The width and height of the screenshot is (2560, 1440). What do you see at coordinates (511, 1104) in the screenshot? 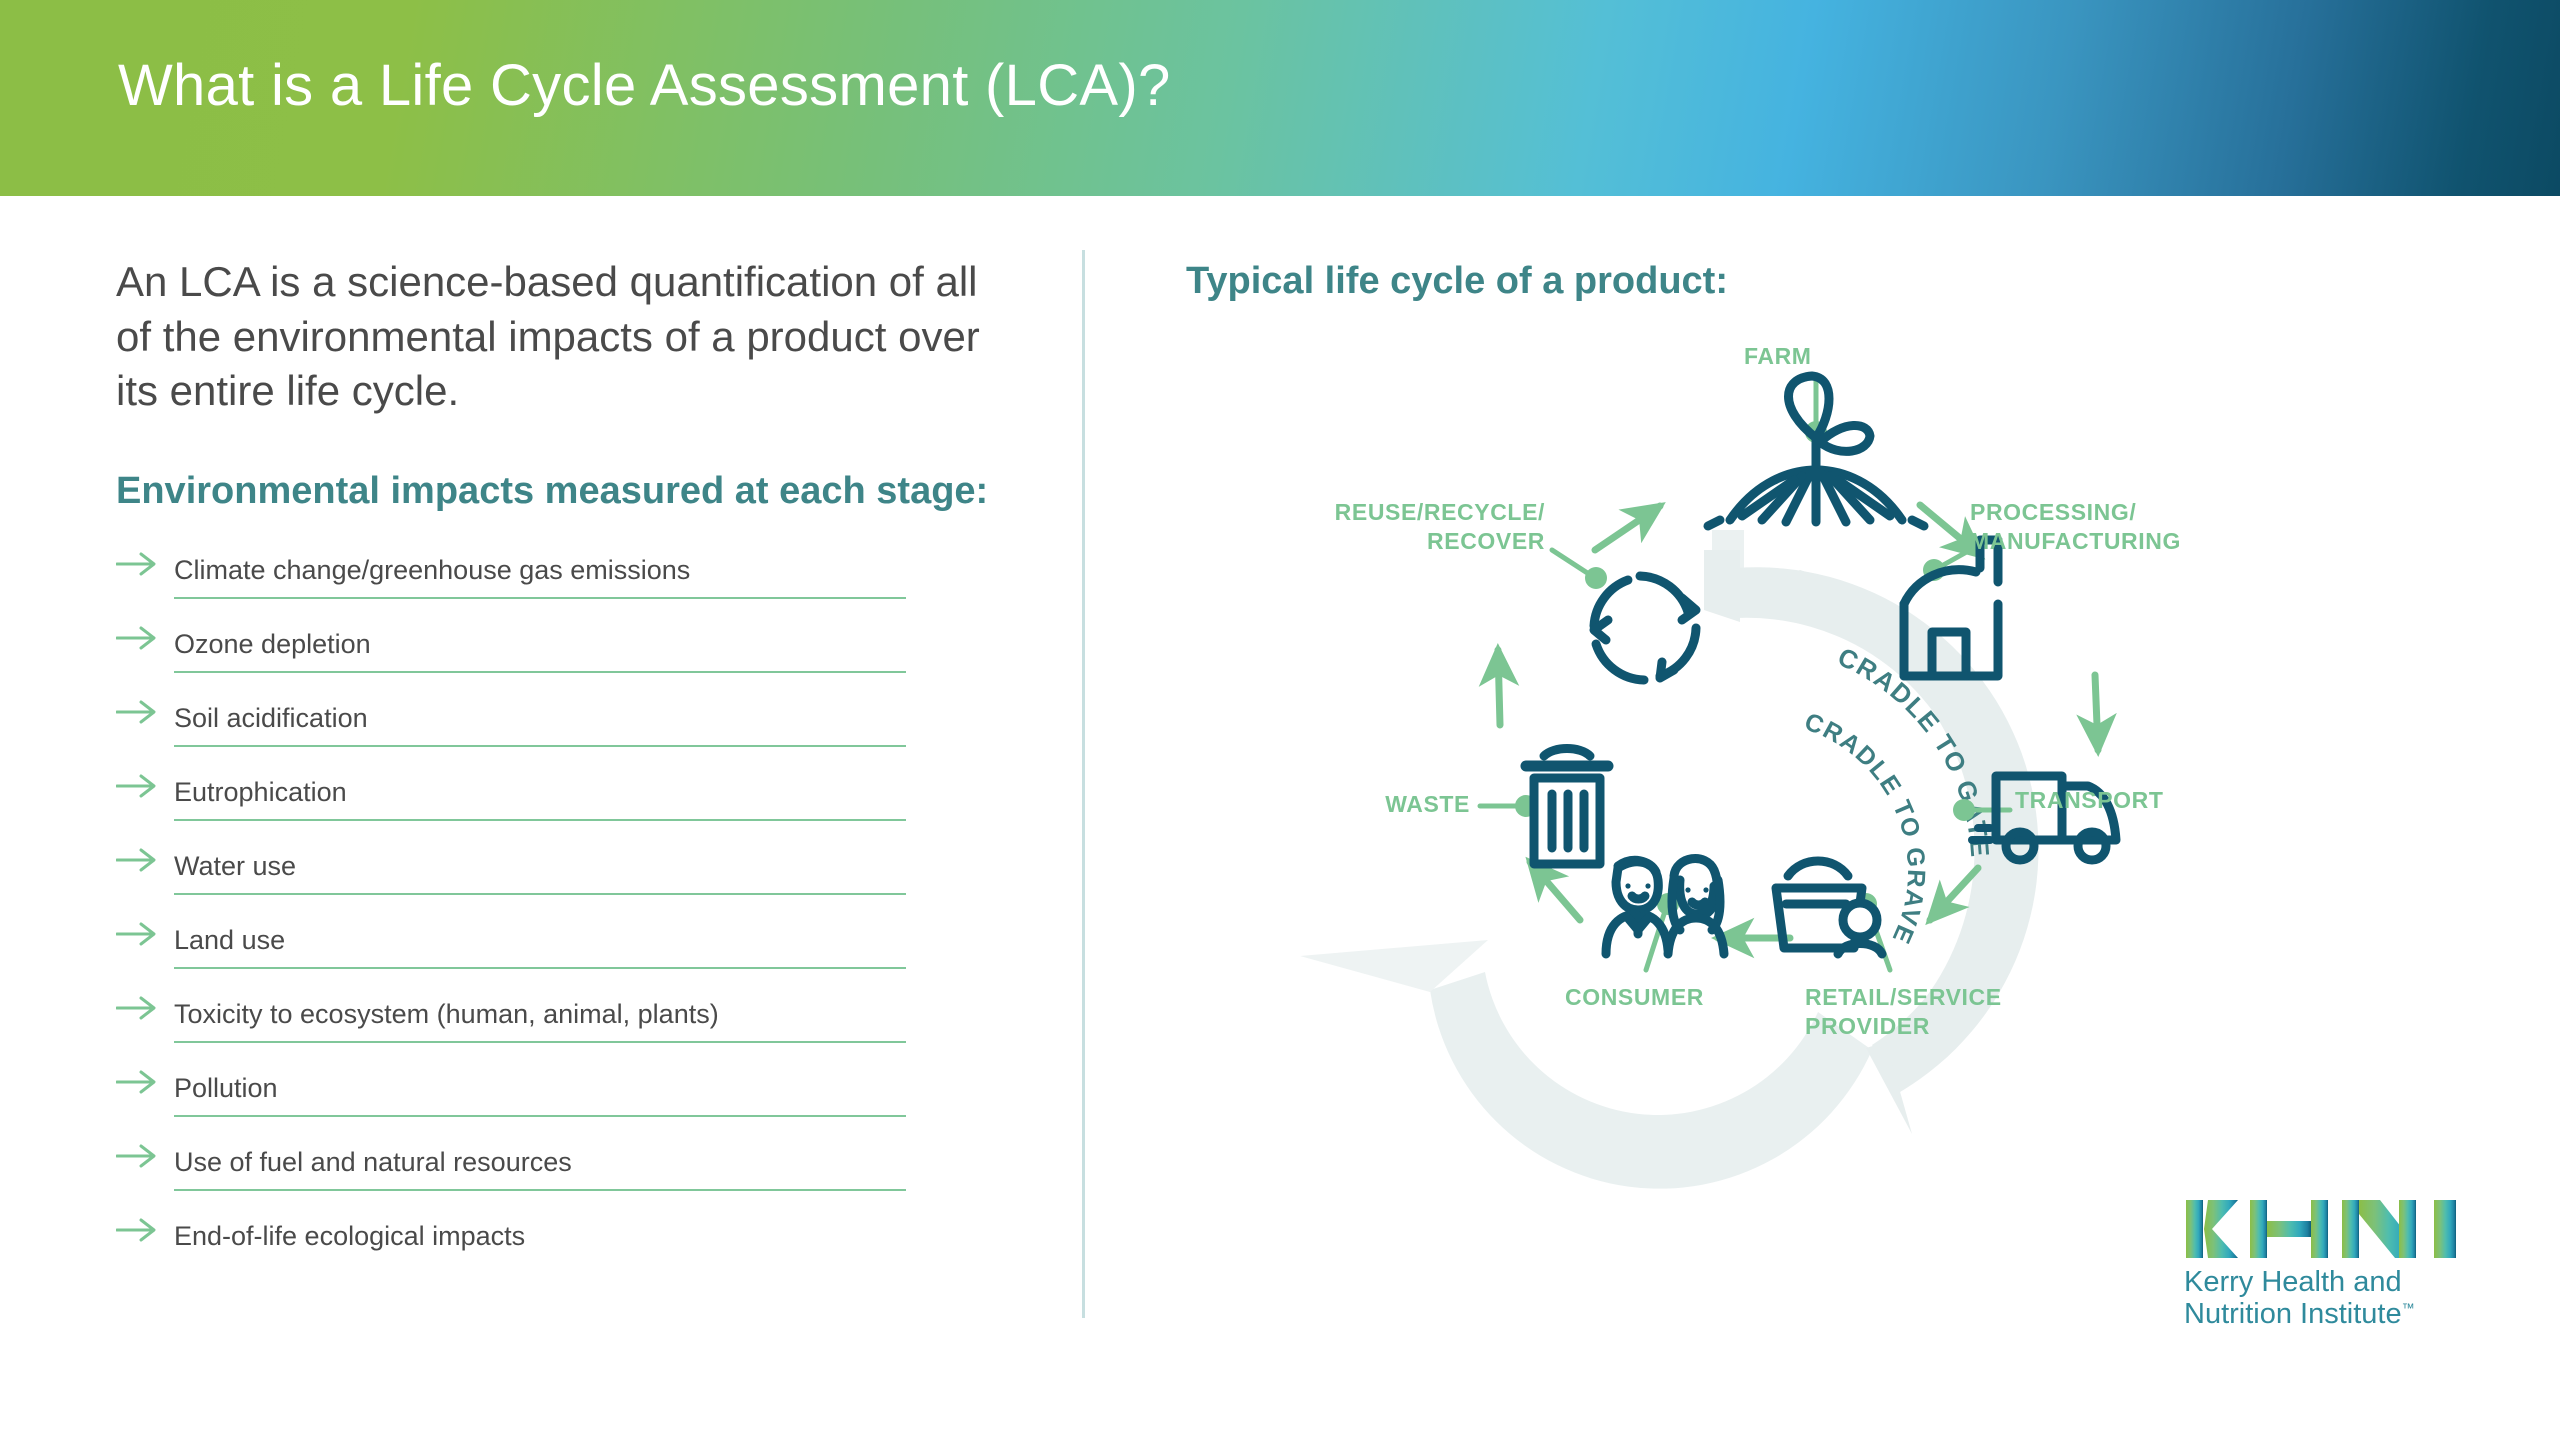
I see `impact-list-item: Pollution` at bounding box center [511, 1104].